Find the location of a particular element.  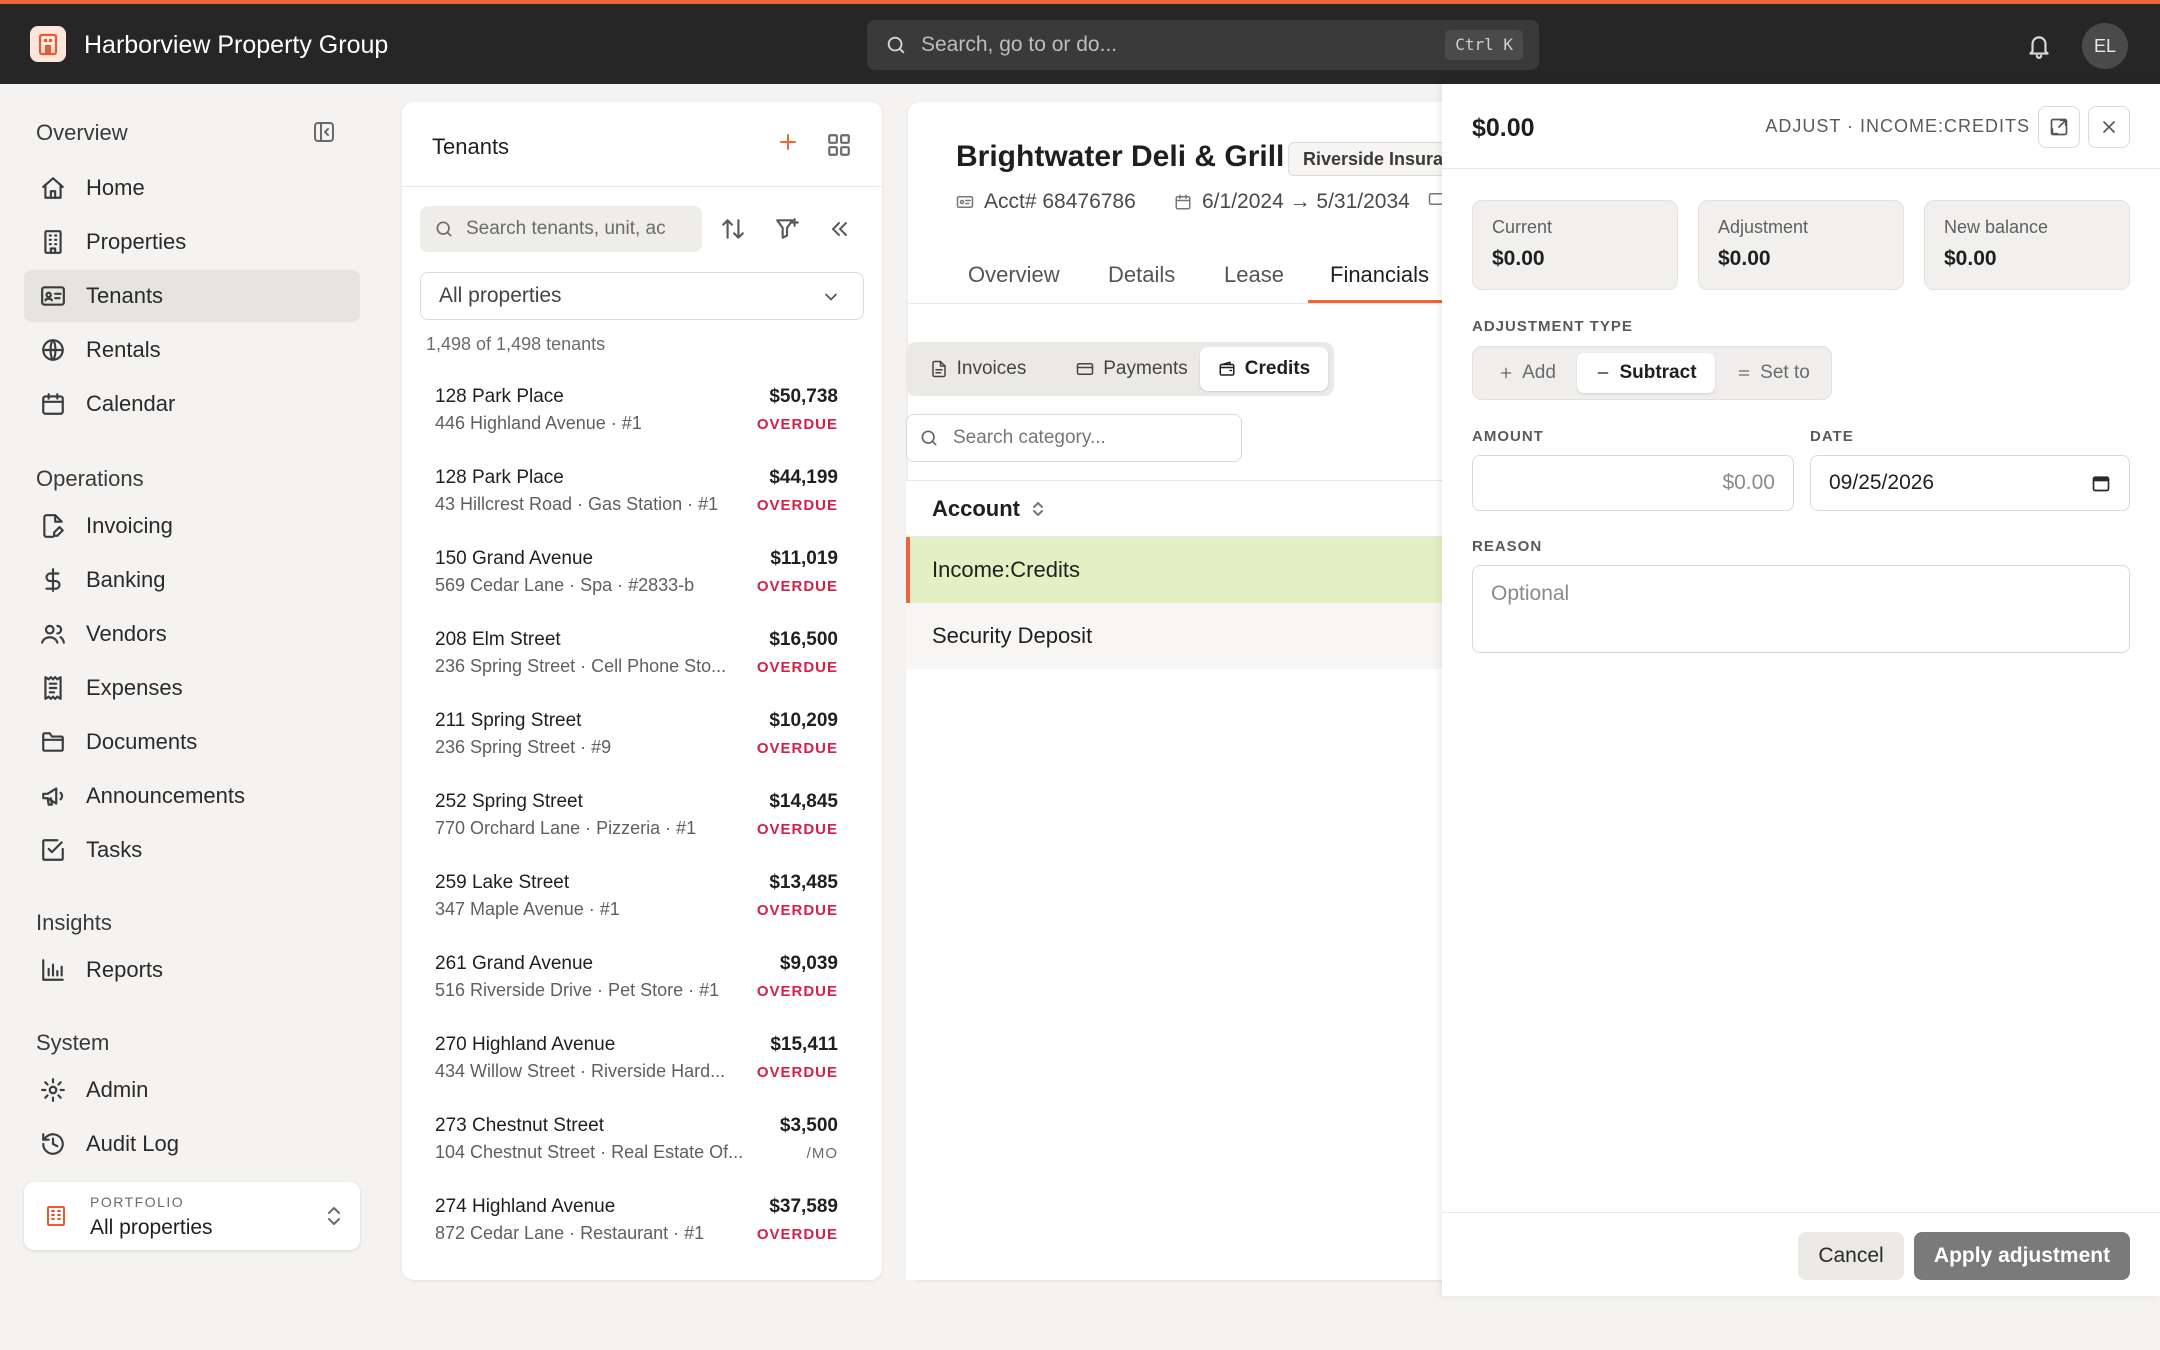

tenant-status: /MO is located at coordinates (822, 1153).